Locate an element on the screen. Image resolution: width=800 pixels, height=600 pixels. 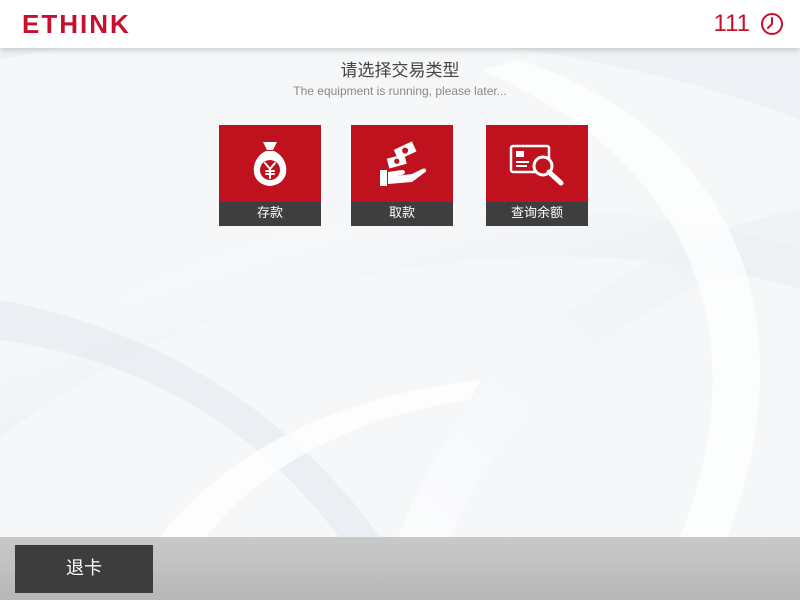
page-title: 请选择交易类型 is located at coordinates (400, 71).